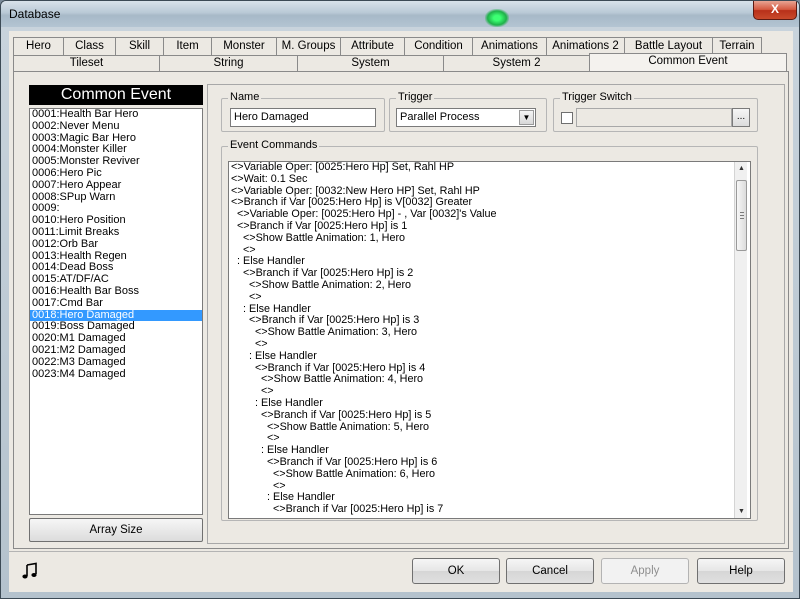 This screenshot has height=599, width=800. What do you see at coordinates (741, 511) in the screenshot?
I see `scroll-down-icon: ▼` at bounding box center [741, 511].